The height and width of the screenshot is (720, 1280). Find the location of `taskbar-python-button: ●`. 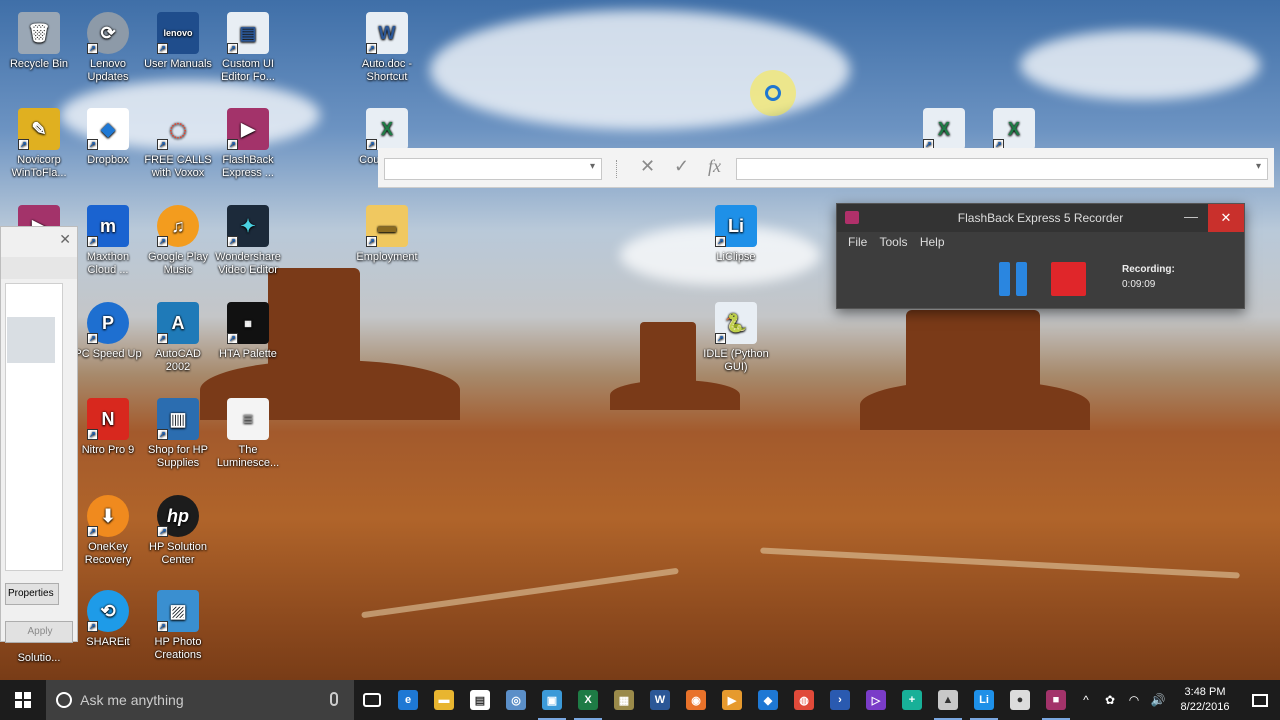

taskbar-python-button: ● is located at coordinates (1020, 700).